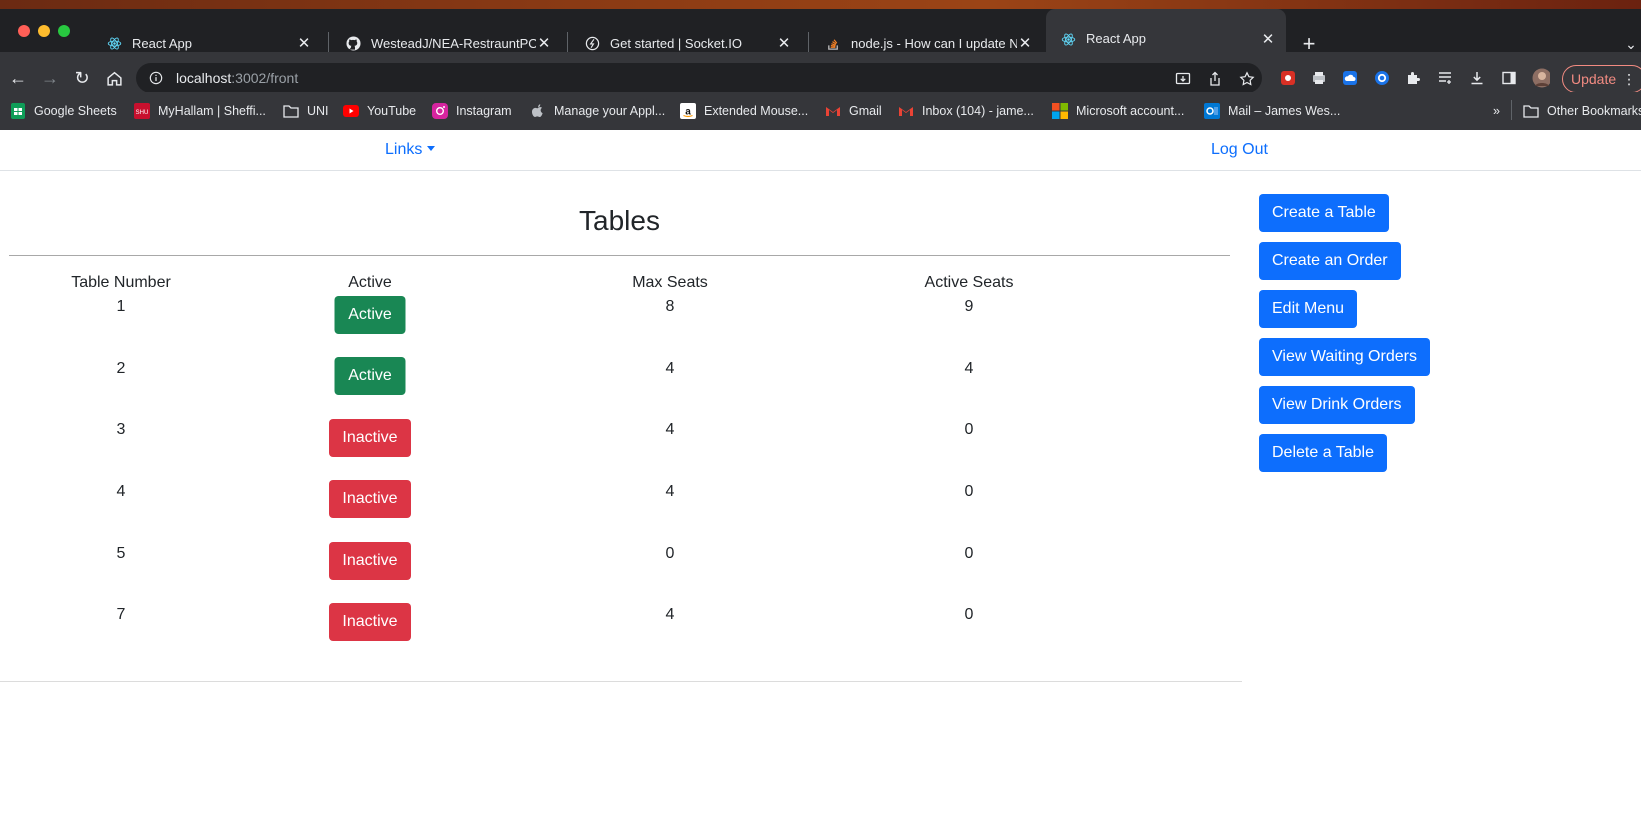 Image resolution: width=1641 pixels, height=832 pixels. I want to click on bookmark-youtube: YouTube, so click(379, 111).